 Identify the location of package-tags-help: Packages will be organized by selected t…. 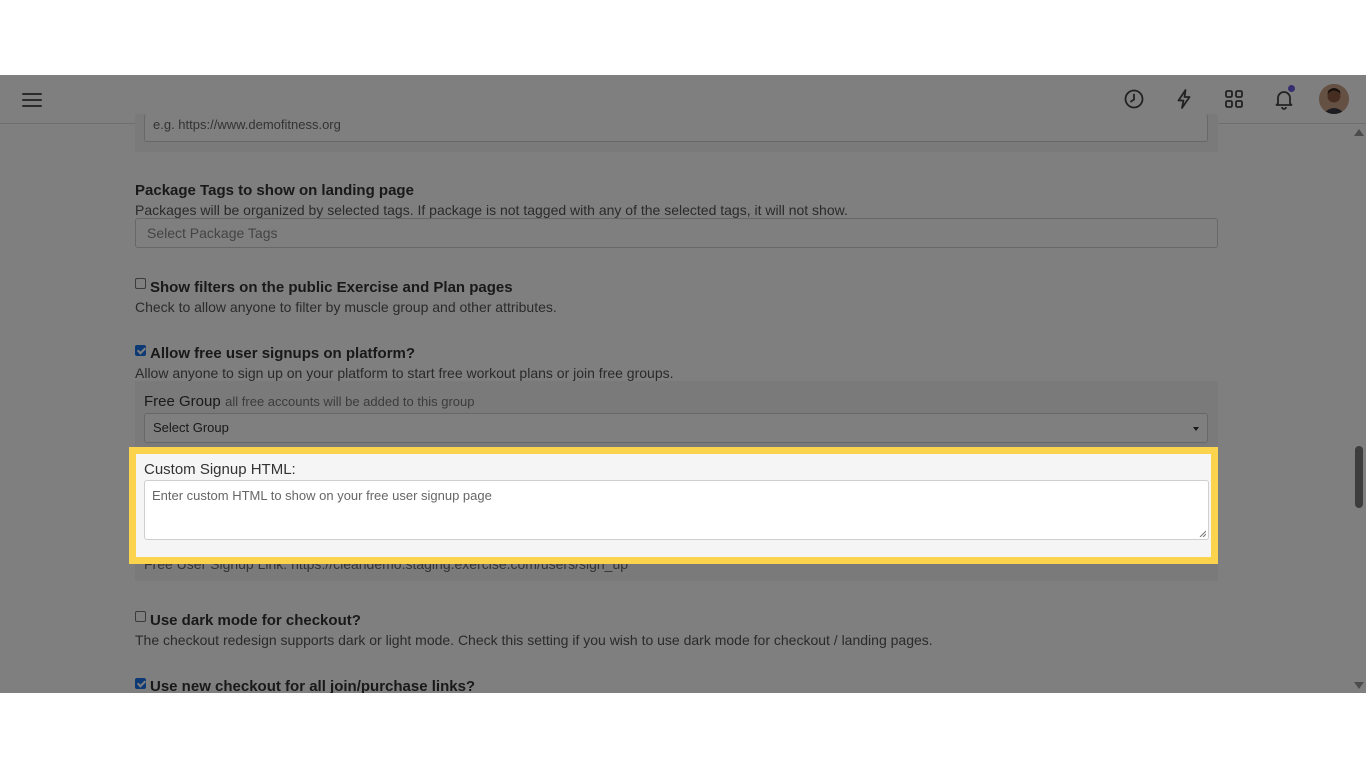
(491, 210).